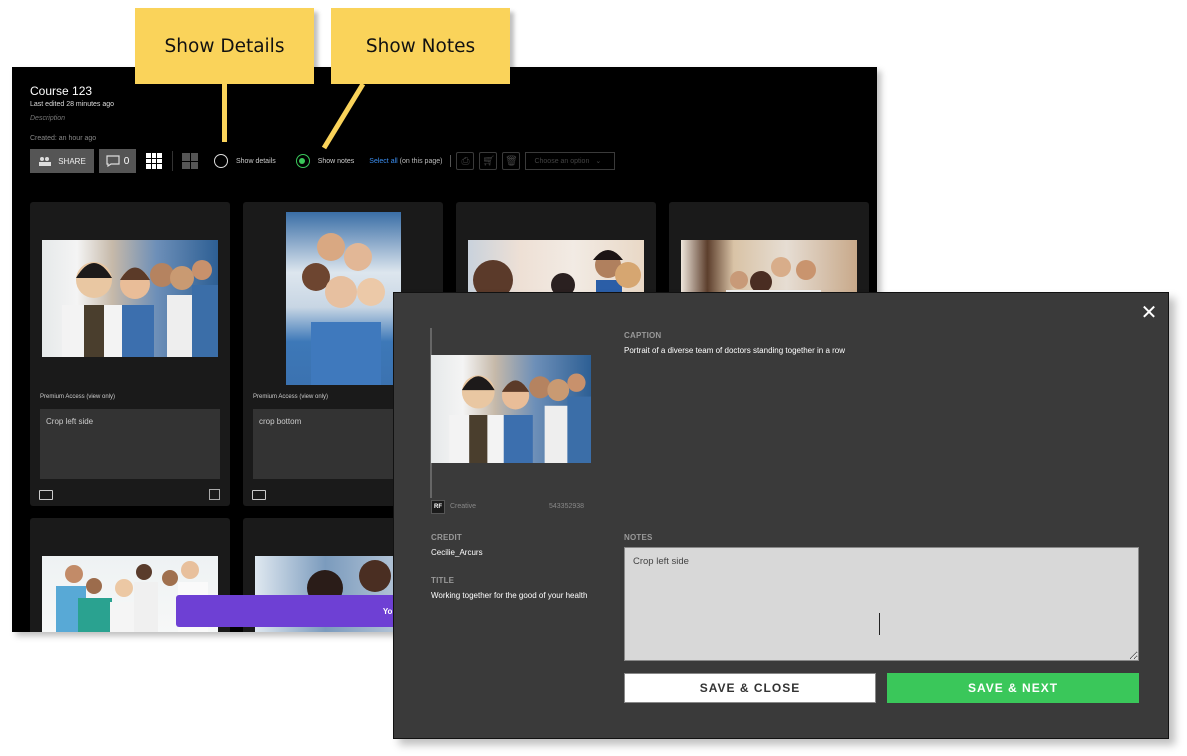 The height and width of the screenshot is (756, 1187). I want to click on title-label: TITLE, so click(443, 580).